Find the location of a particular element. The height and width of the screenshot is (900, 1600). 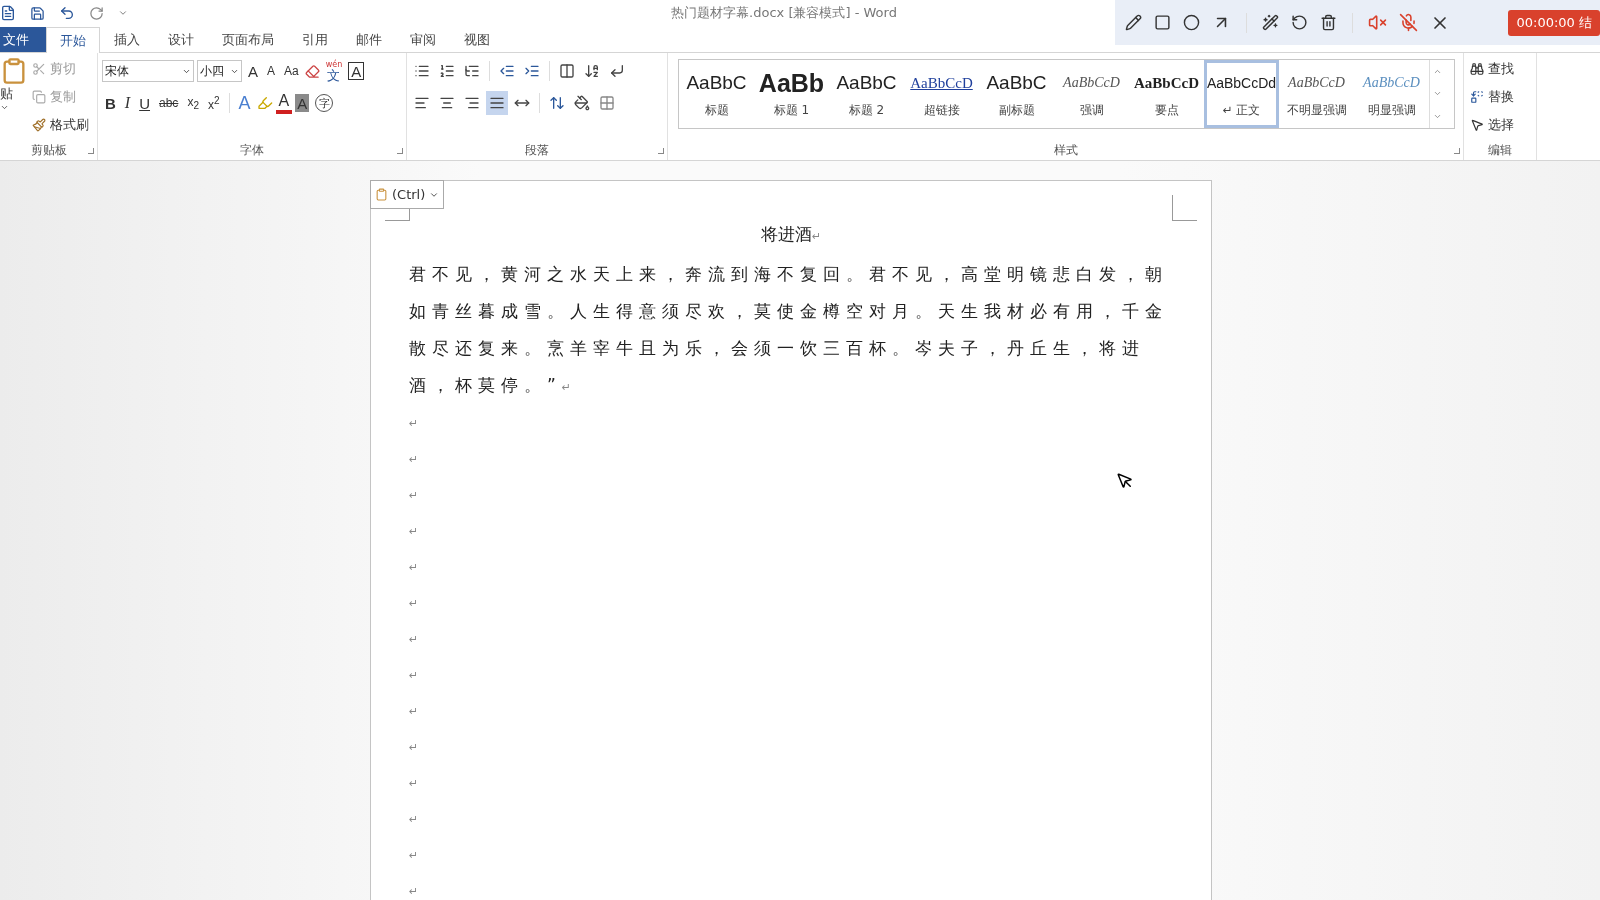

shrink-font-button: A is located at coordinates (271, 71).